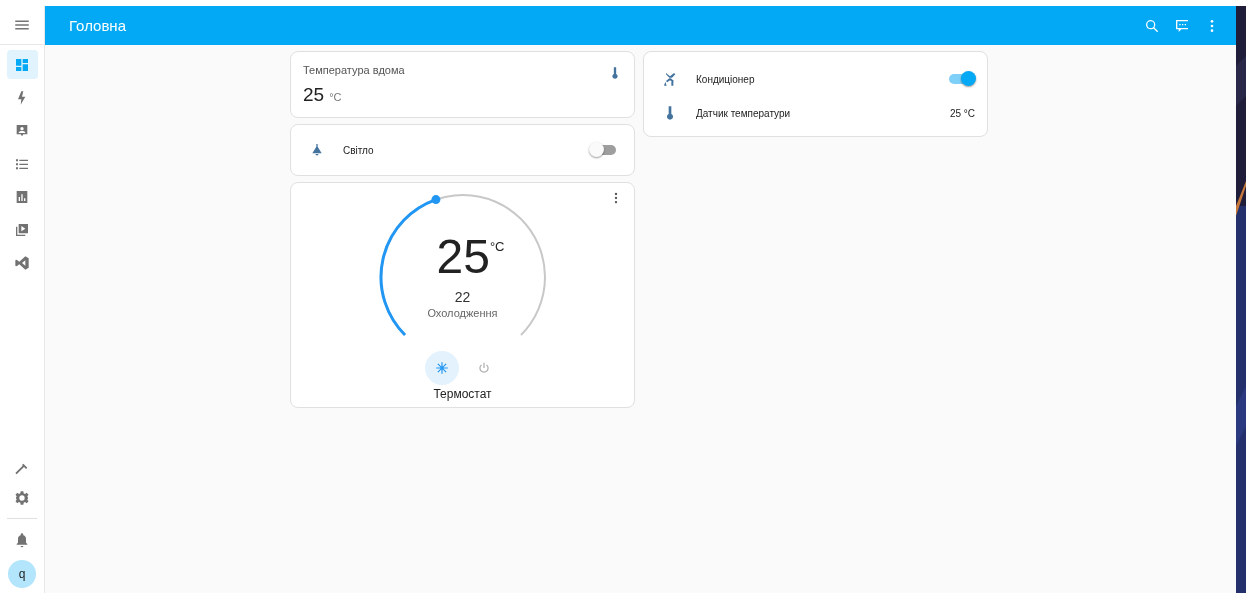  What do you see at coordinates (314, 95) in the screenshot?
I see `sensor-value: 25` at bounding box center [314, 95].